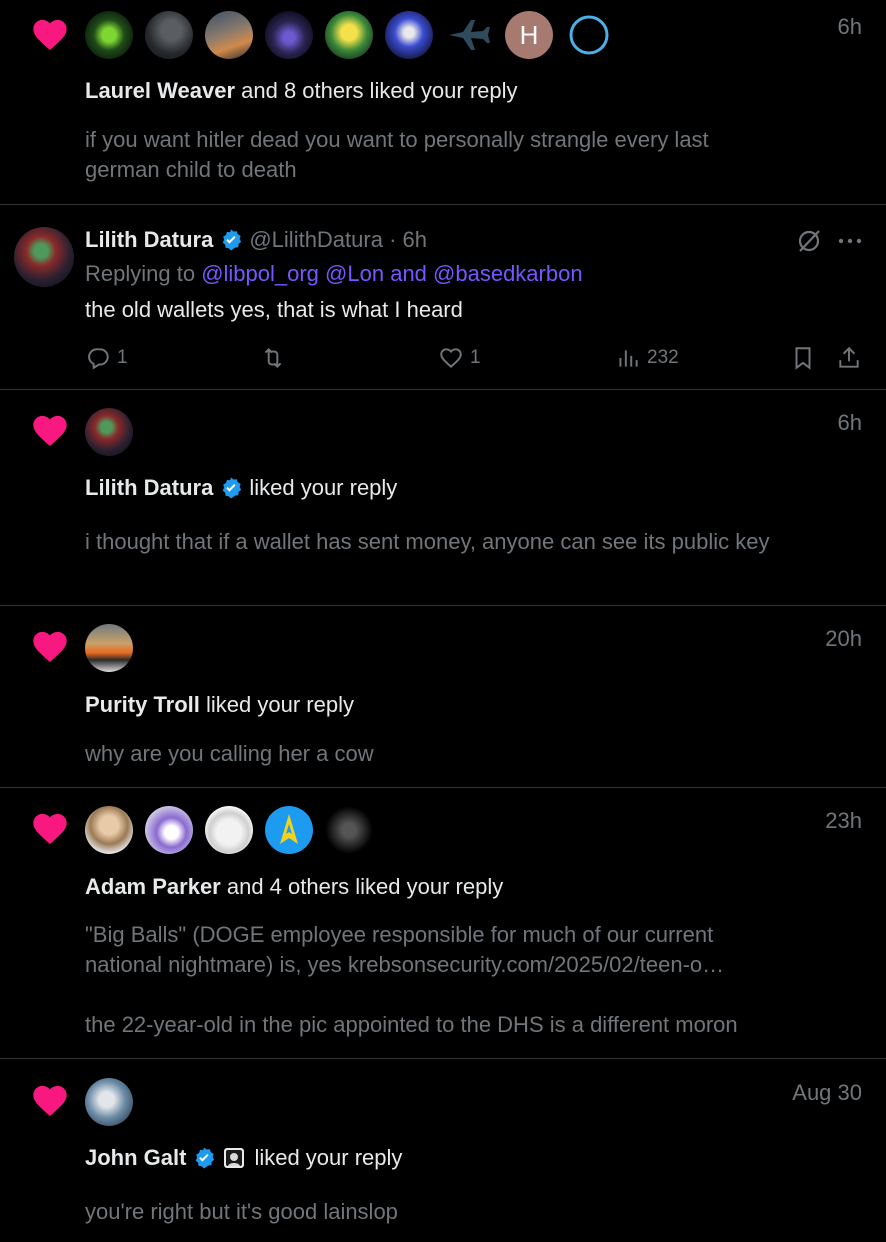  Describe the element at coordinates (529, 35) in the screenshot. I see `avatar: H` at that location.